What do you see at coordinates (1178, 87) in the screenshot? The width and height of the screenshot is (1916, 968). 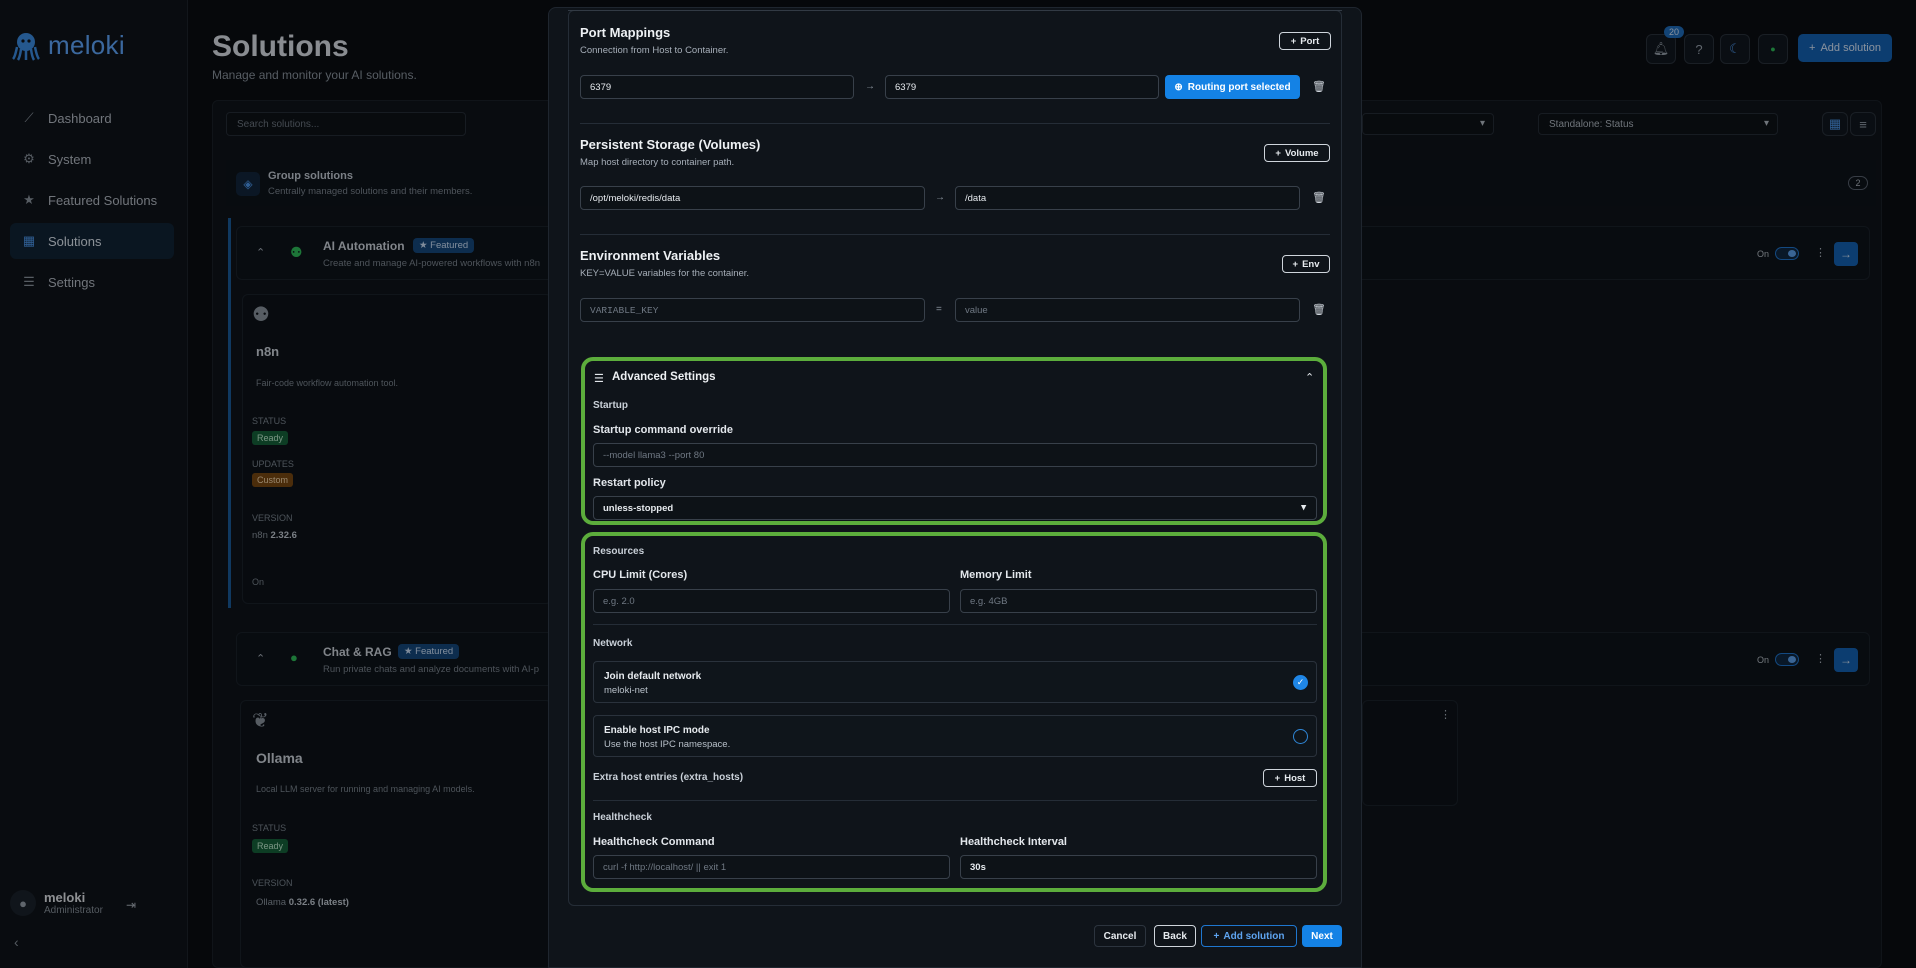 I see `globe-icon: ⊕` at bounding box center [1178, 87].